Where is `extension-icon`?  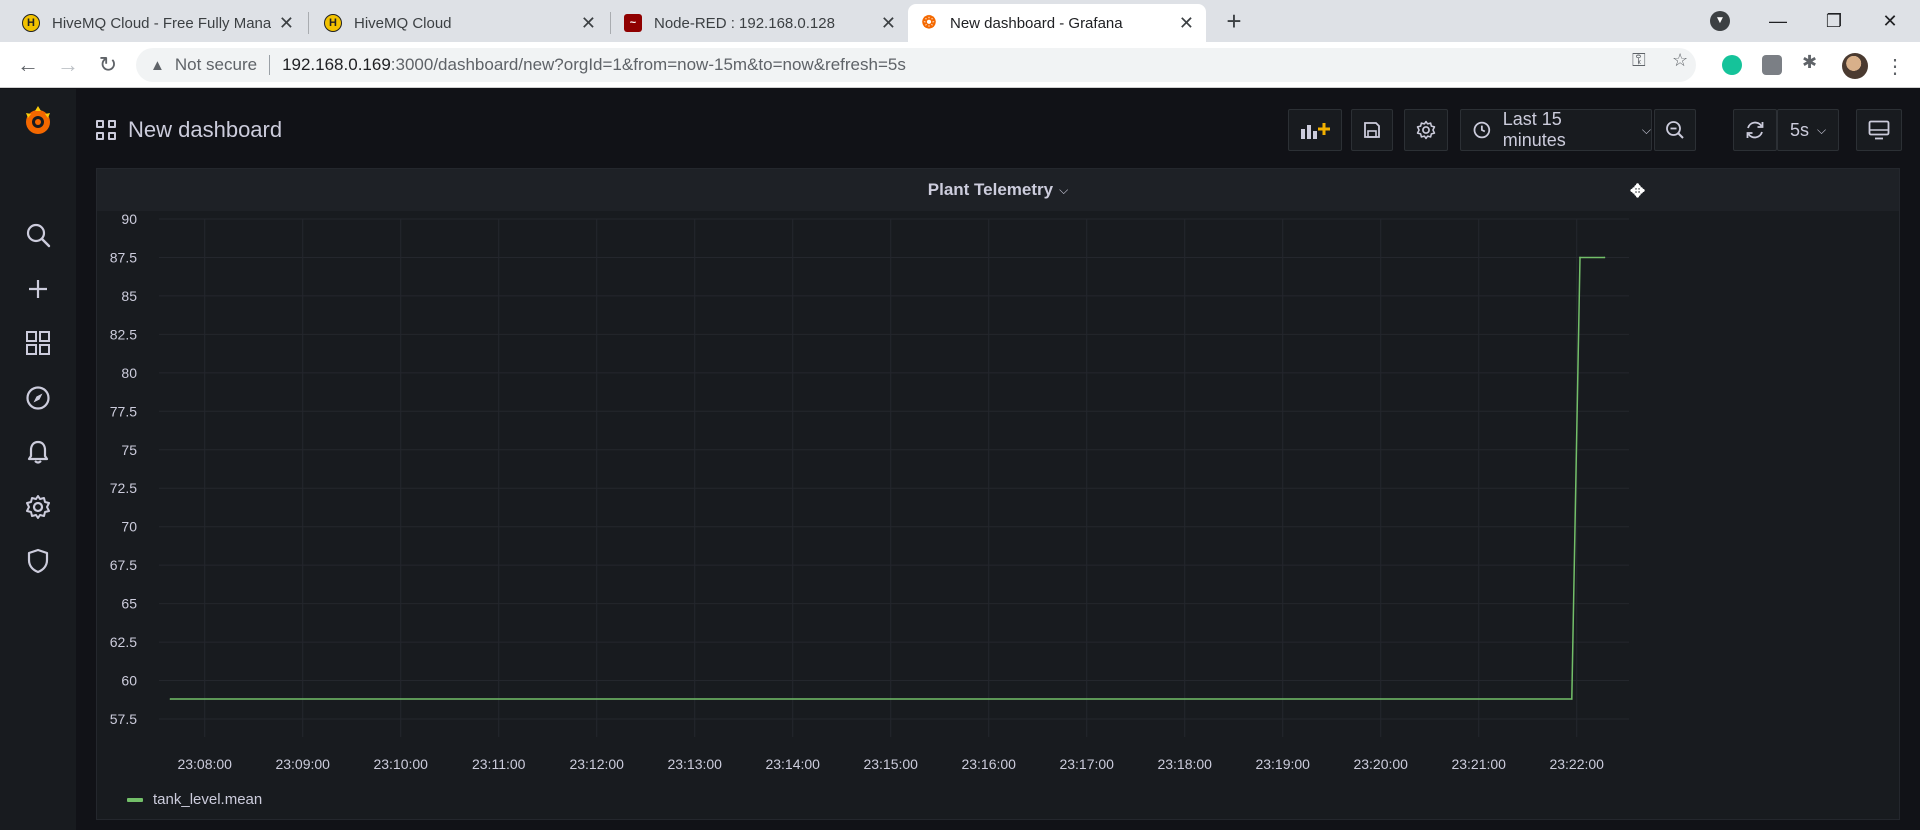 extension-icon is located at coordinates (1772, 65).